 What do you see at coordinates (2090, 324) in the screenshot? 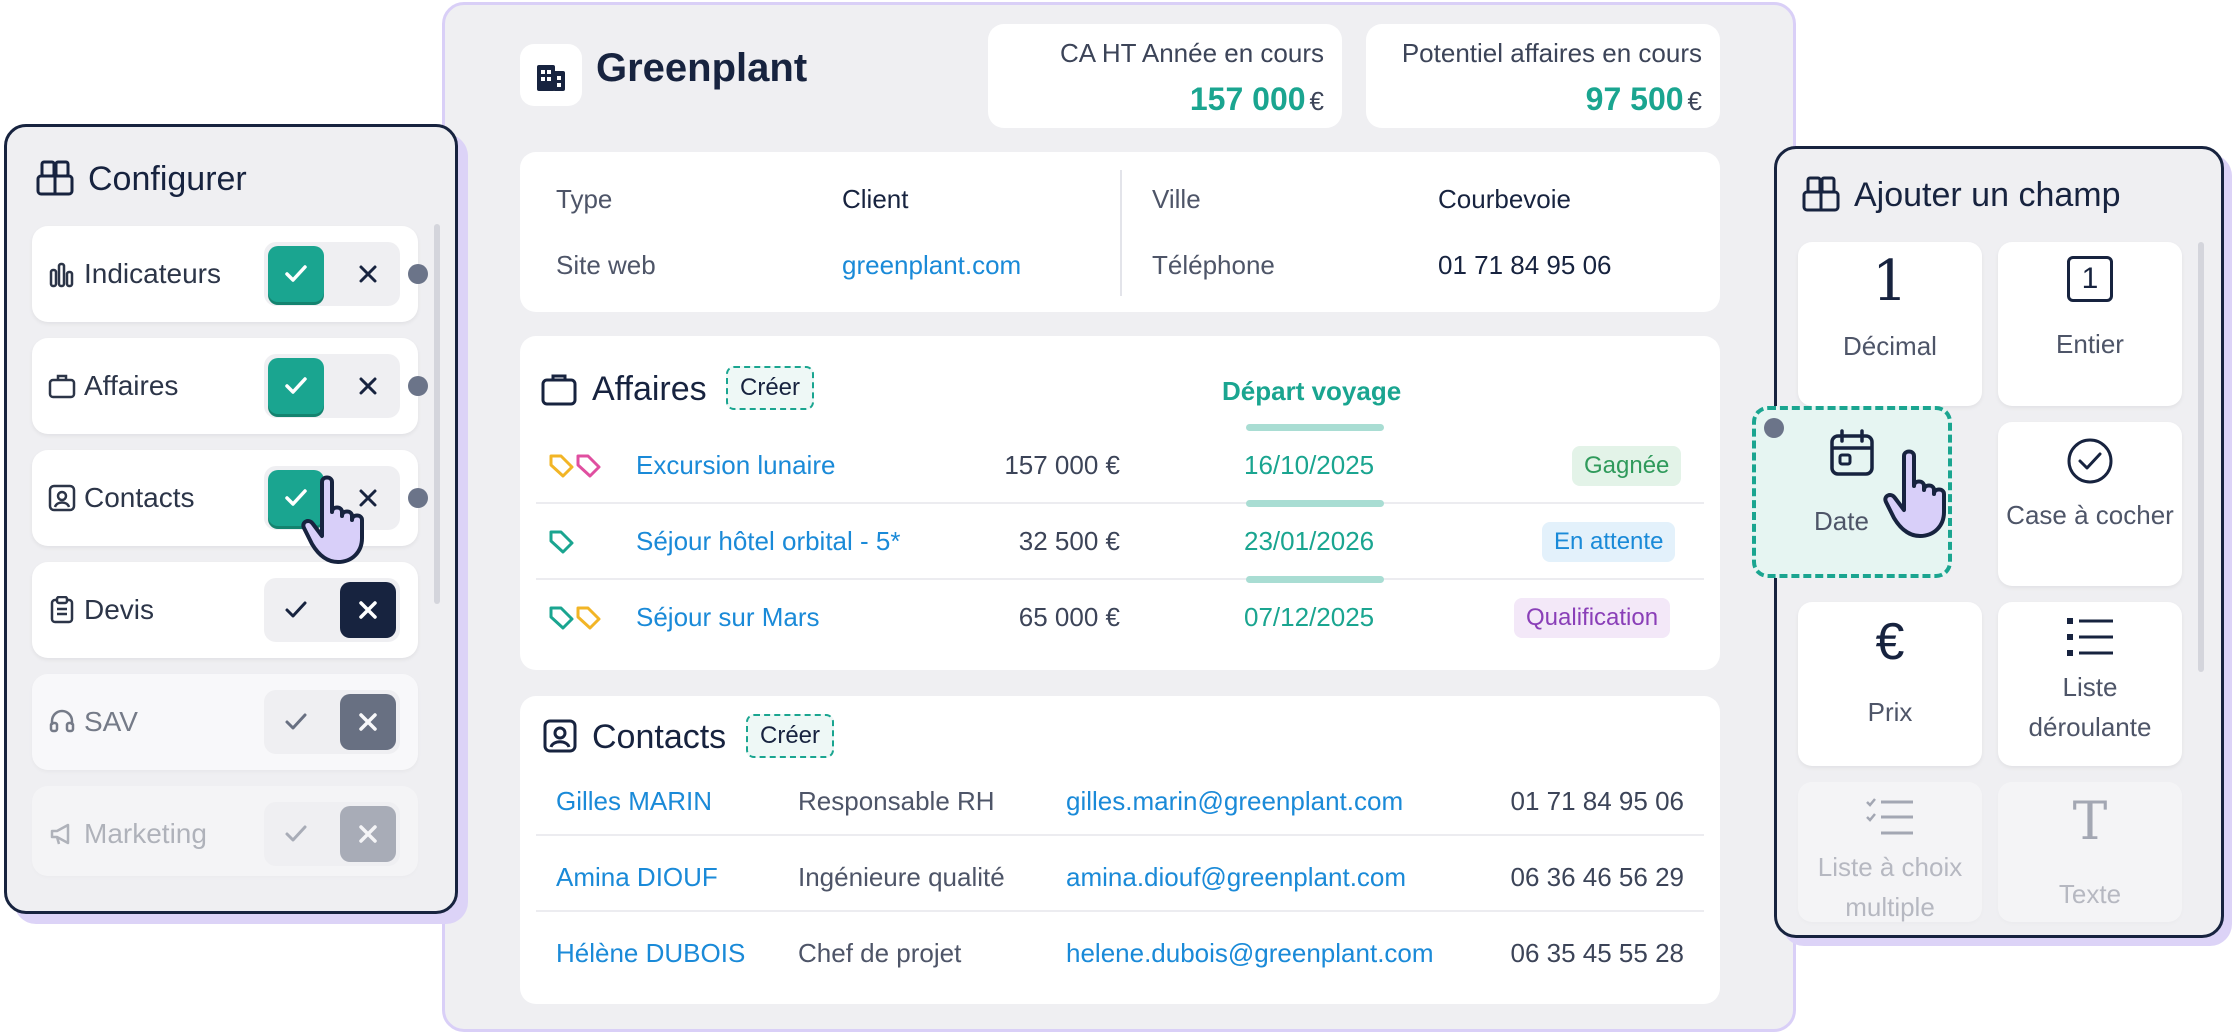
I see `field-type-entier: 1 Entier` at bounding box center [2090, 324].